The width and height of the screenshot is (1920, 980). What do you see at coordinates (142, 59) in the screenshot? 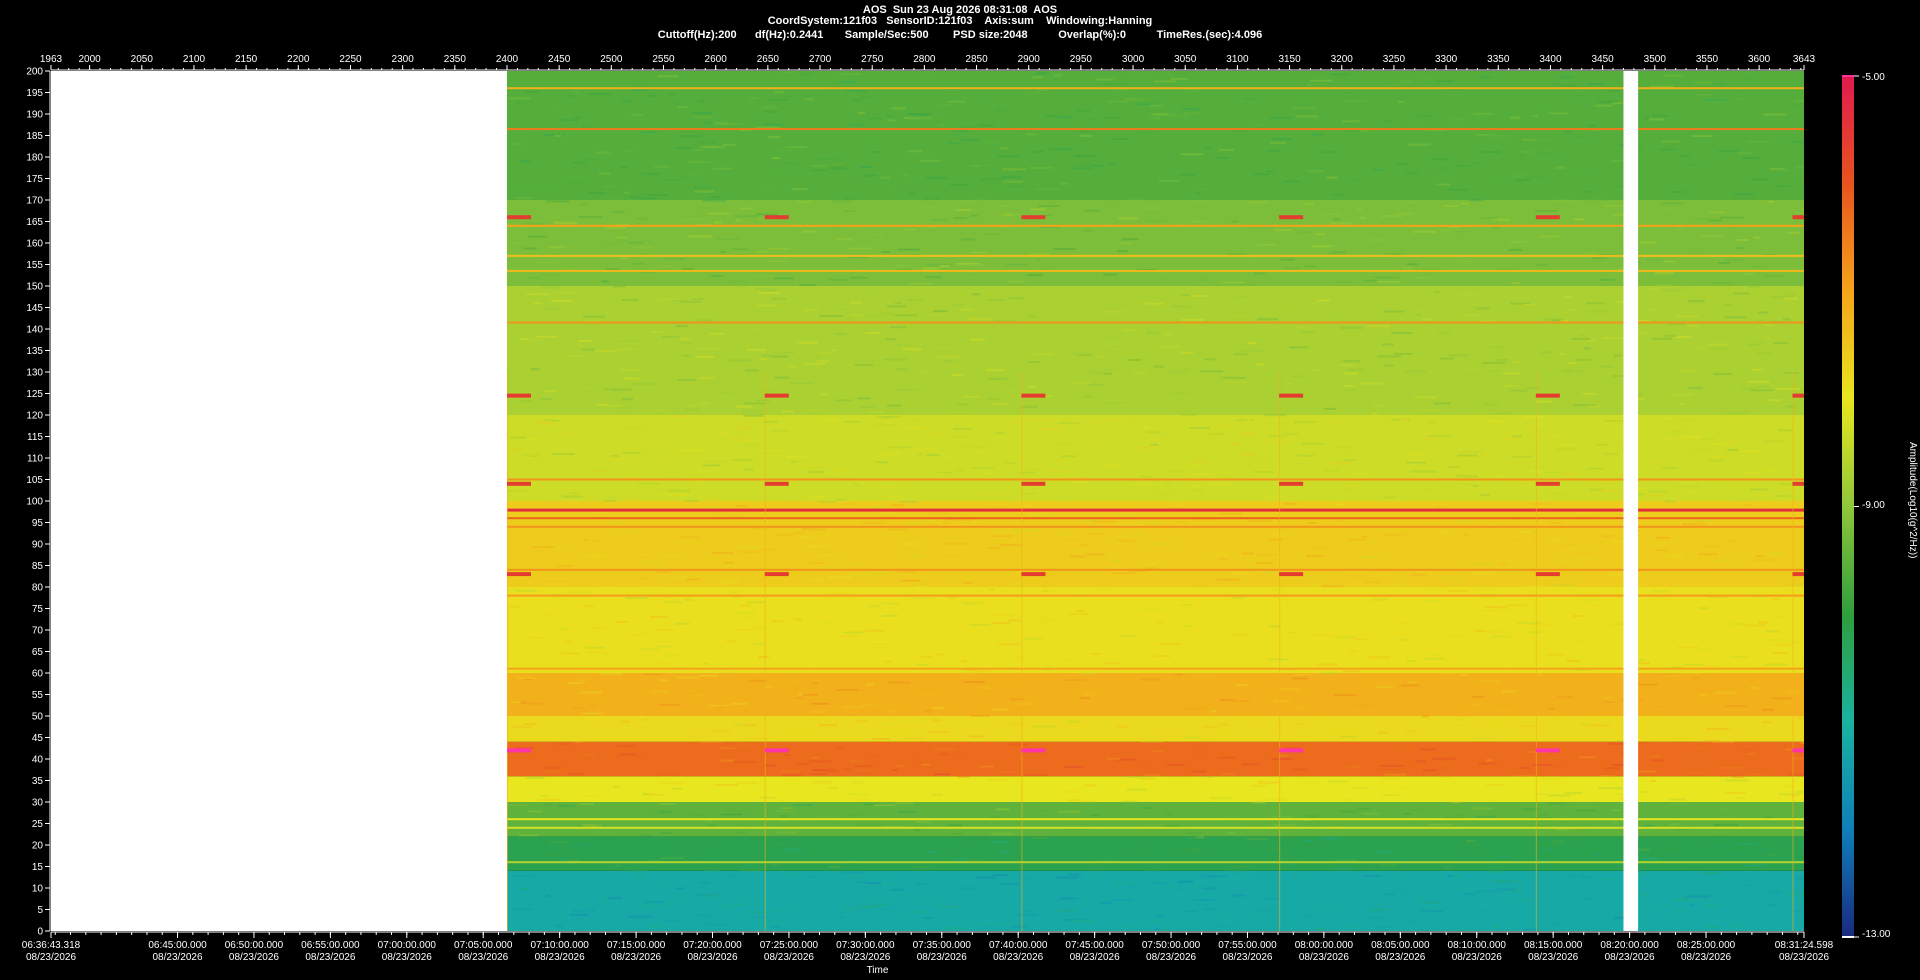
I see `top-tick-label: 2050` at bounding box center [142, 59].